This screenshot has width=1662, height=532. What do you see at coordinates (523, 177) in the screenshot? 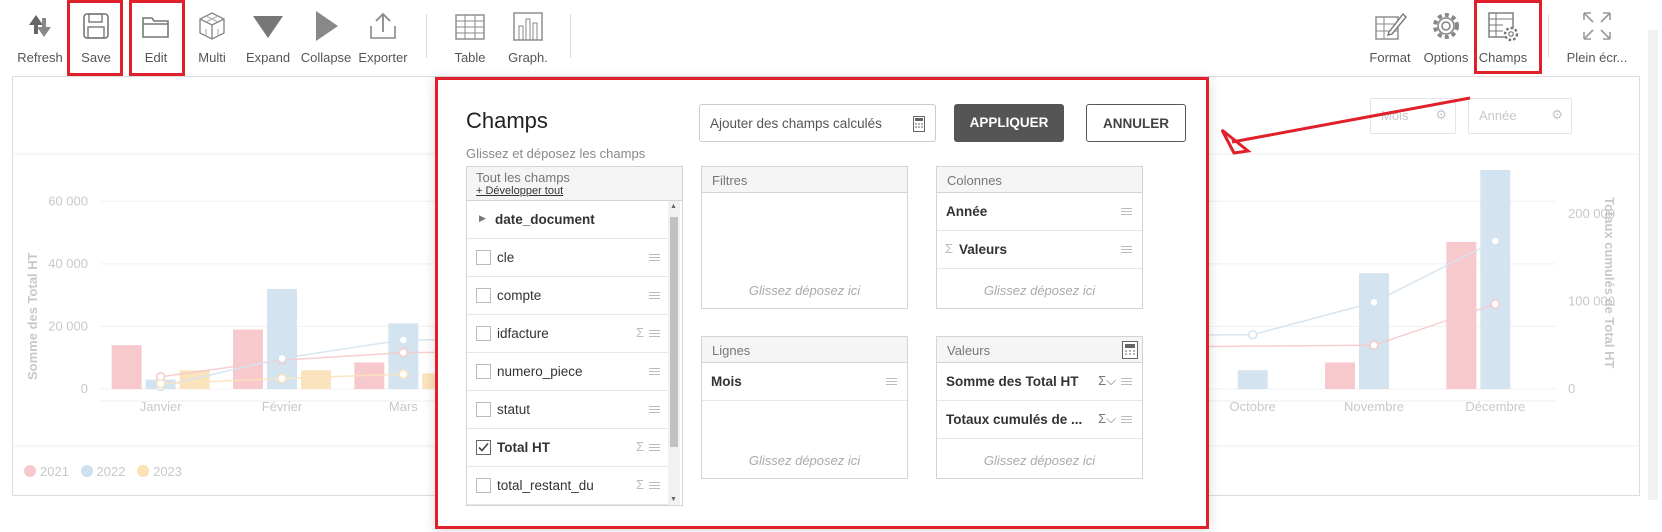
I see `all-fields-title: Tout les champs` at bounding box center [523, 177].